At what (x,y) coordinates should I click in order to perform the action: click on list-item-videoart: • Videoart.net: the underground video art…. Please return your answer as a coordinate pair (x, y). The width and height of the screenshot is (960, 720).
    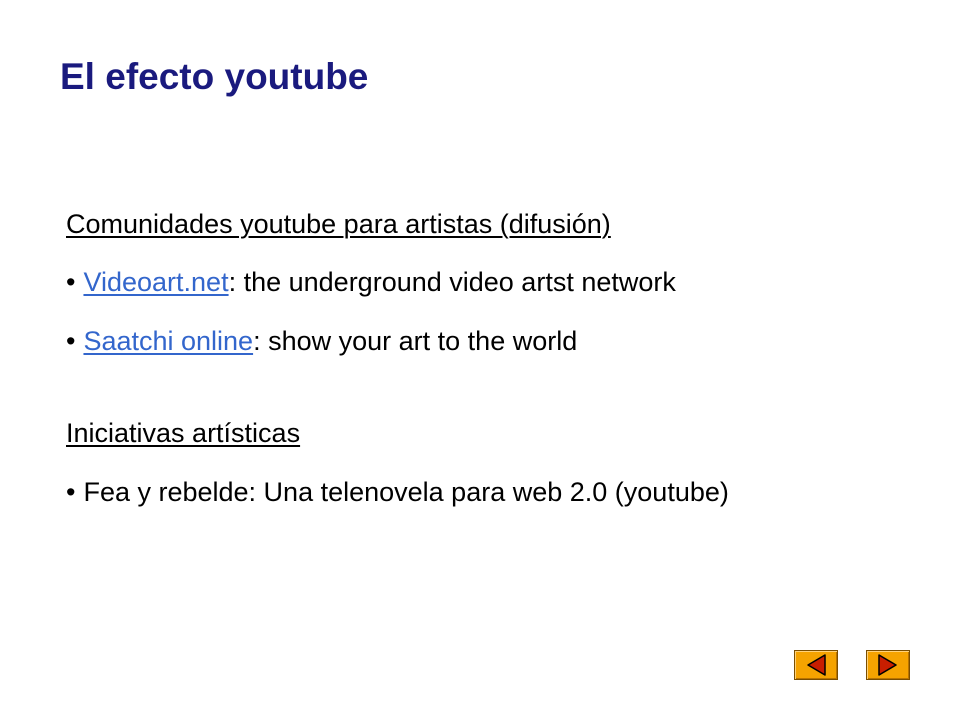
    Looking at the image, I should click on (496, 282).